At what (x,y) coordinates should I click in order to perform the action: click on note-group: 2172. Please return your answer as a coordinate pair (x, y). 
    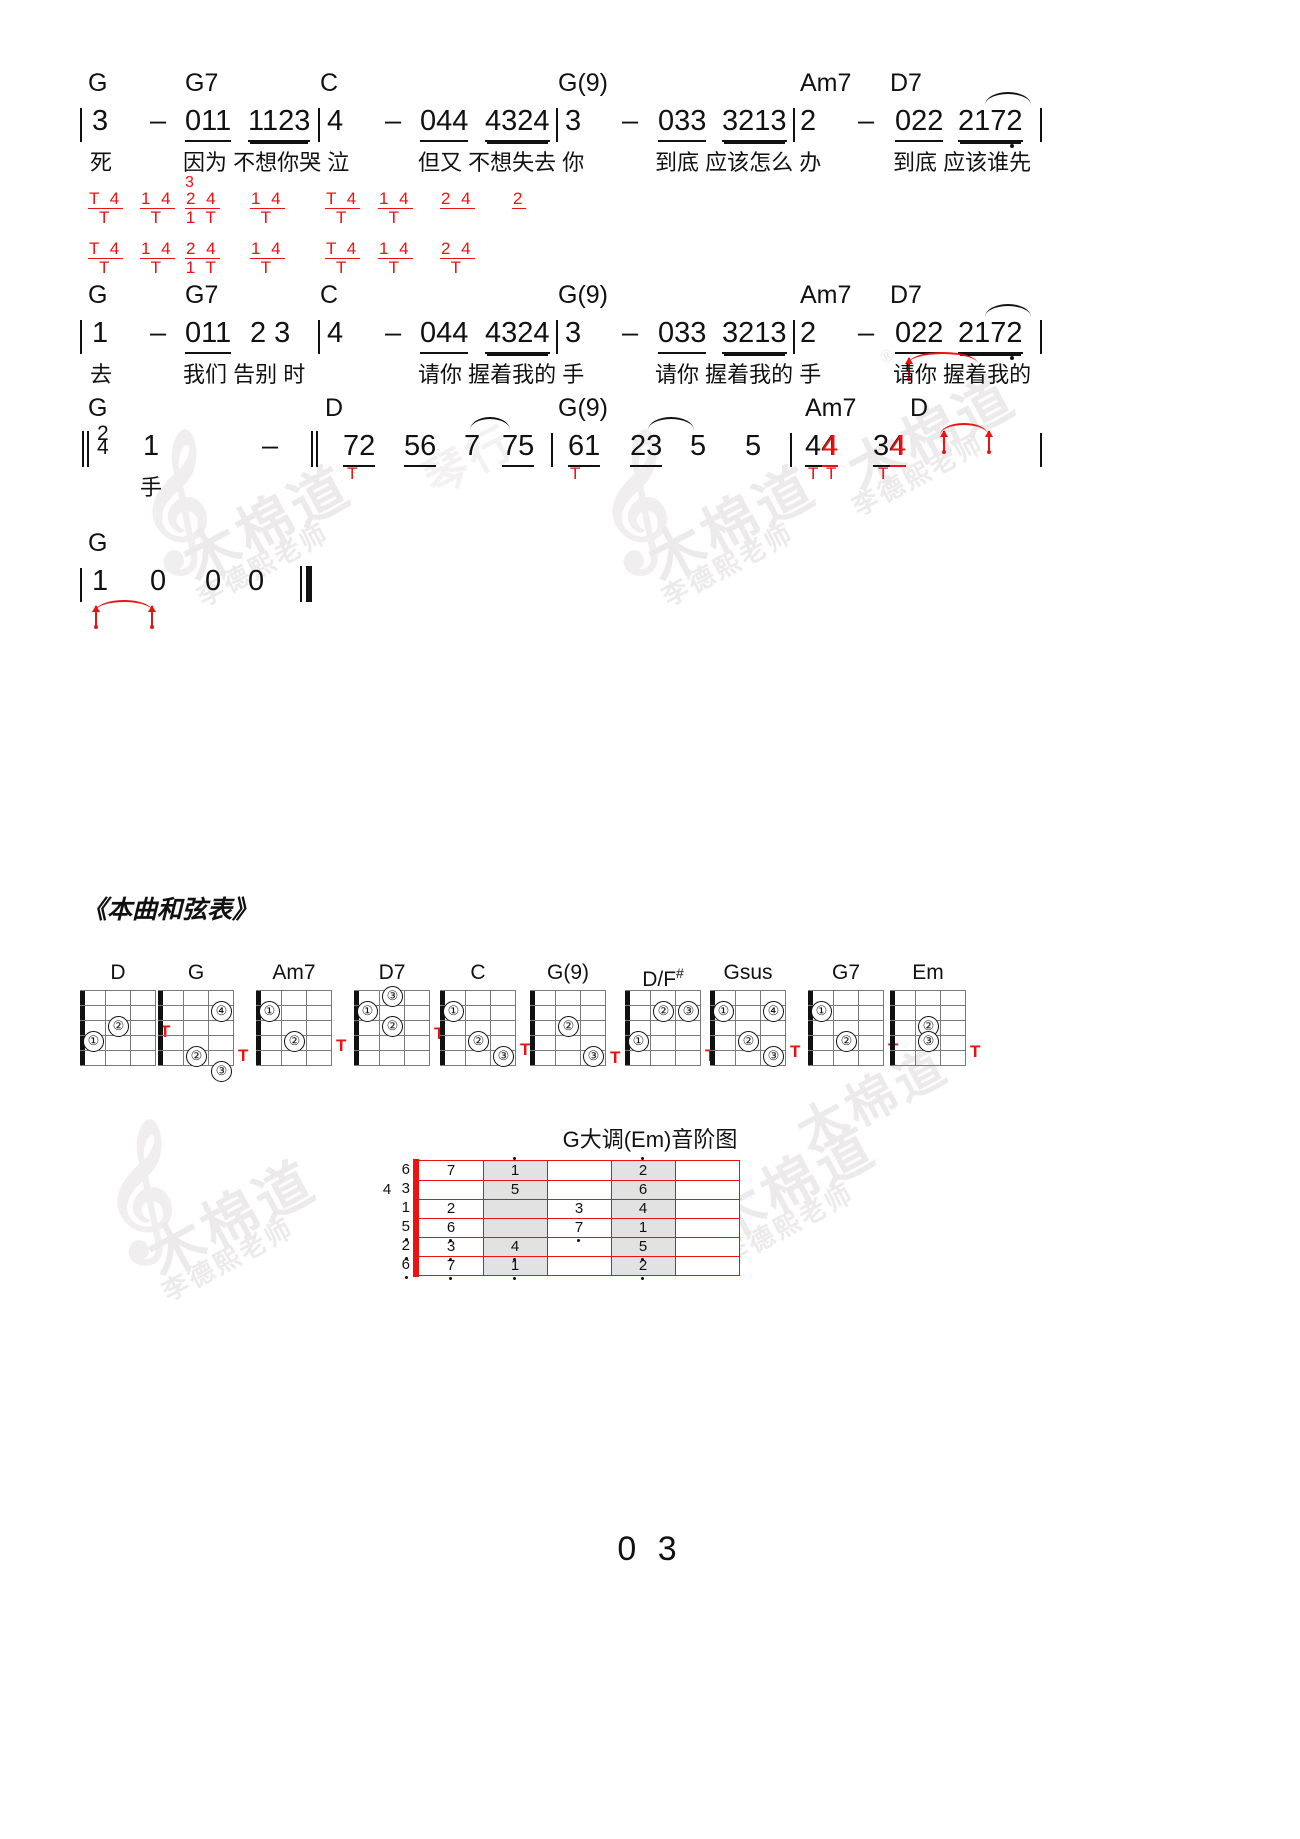
    Looking at the image, I should click on (990, 123).